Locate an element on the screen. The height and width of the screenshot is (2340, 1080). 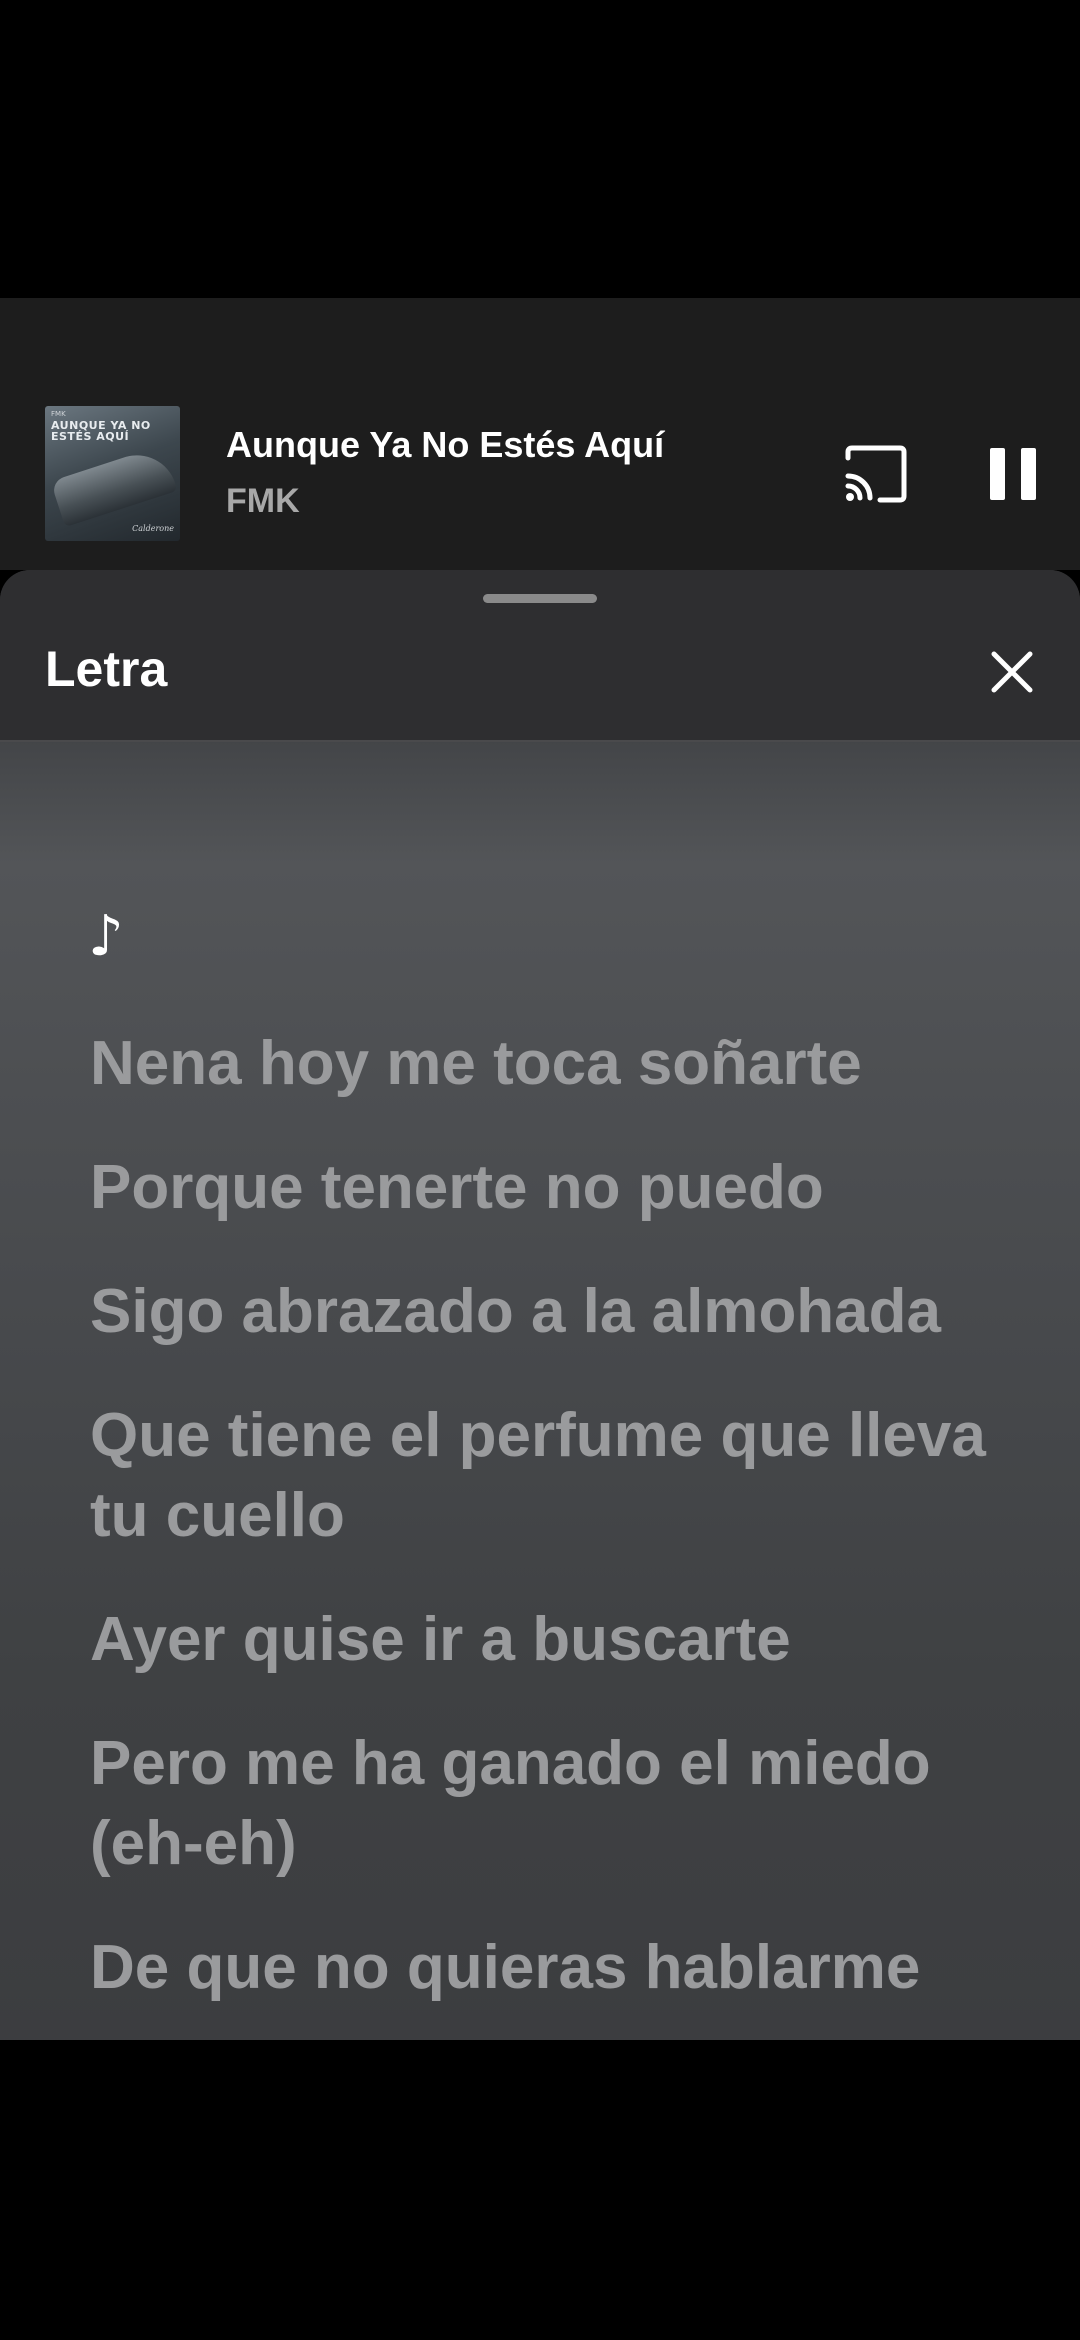
album-art-signature: Calderone is located at coordinates (153, 528).